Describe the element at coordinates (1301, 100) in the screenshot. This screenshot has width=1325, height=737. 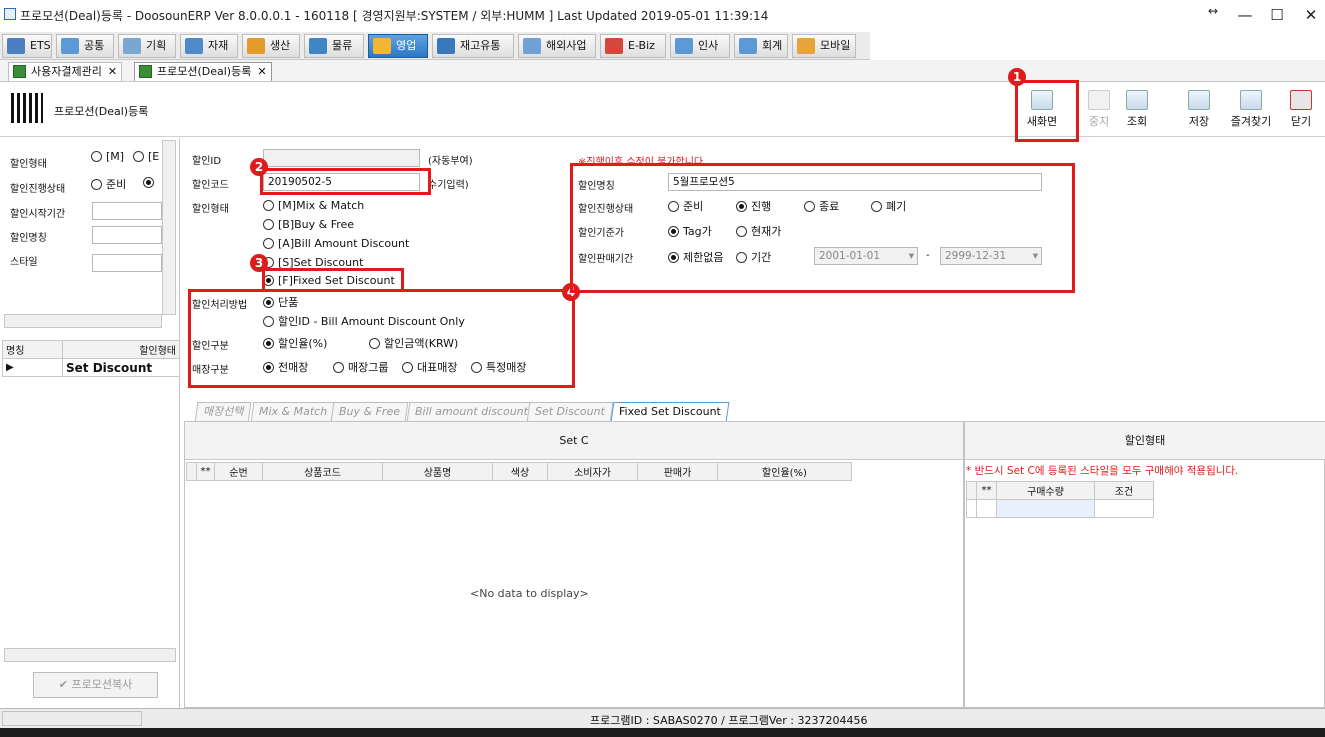
I see `close-icon` at that location.